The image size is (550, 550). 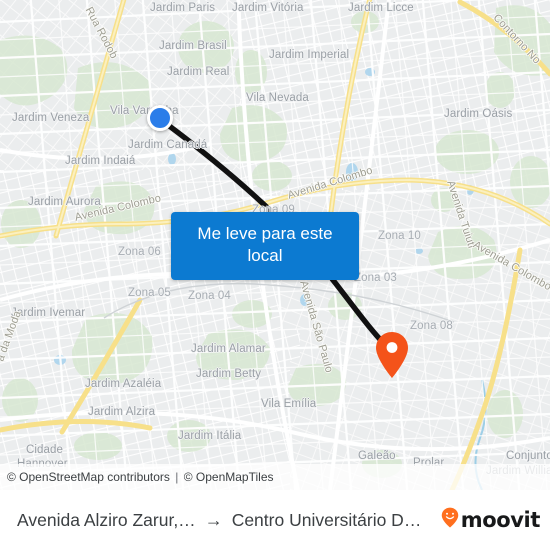 I want to click on openmaptiles-attribution-link: © OpenMapTiles, so click(x=229, y=477).